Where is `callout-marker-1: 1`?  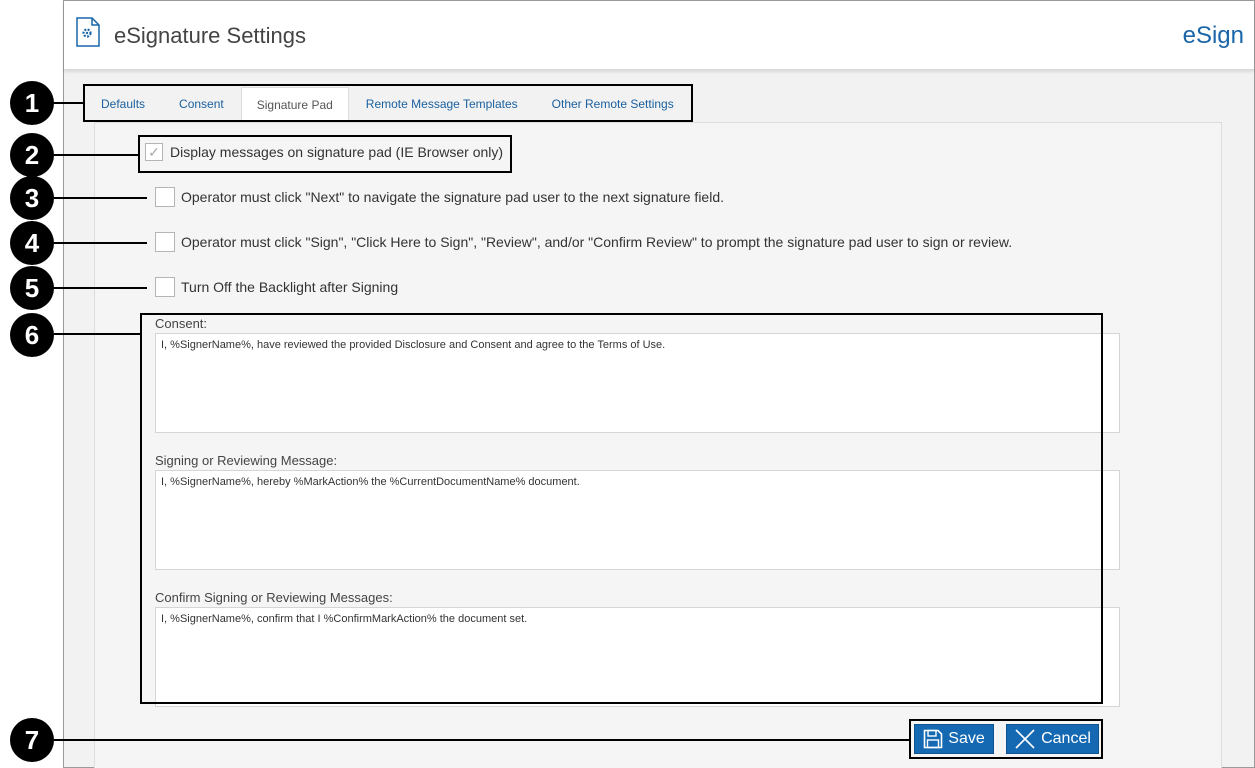
callout-marker-1: 1 is located at coordinates (32, 103).